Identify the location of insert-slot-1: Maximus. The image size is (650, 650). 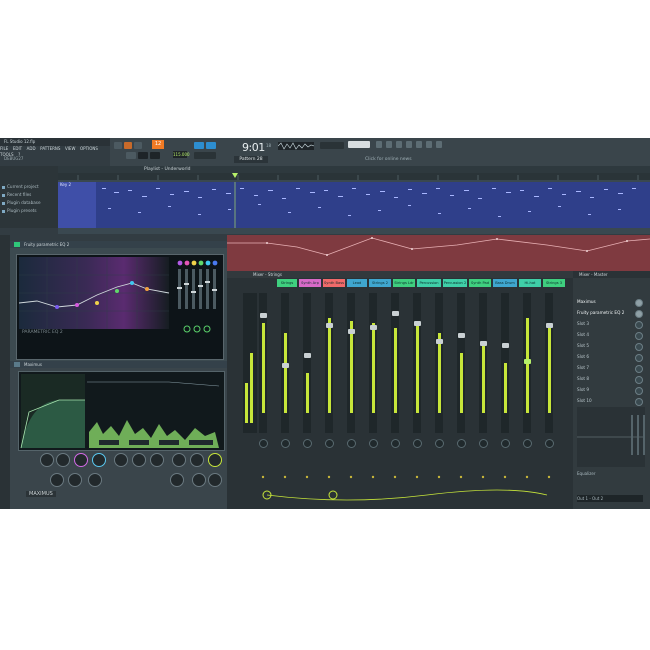
(605, 301).